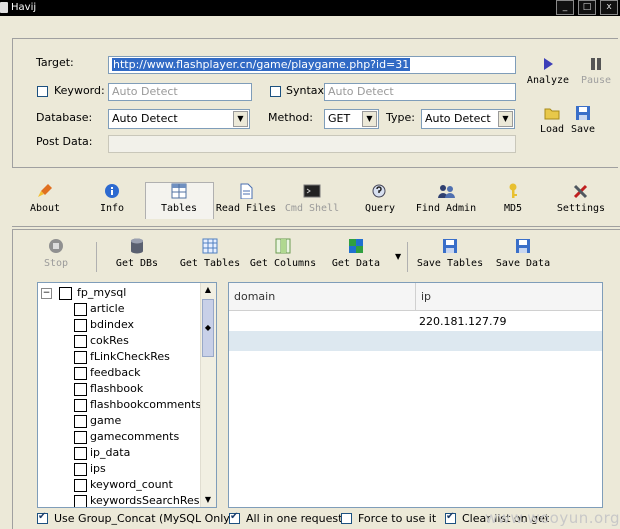  I want to click on get-columns-label: Get Columns, so click(283, 263).